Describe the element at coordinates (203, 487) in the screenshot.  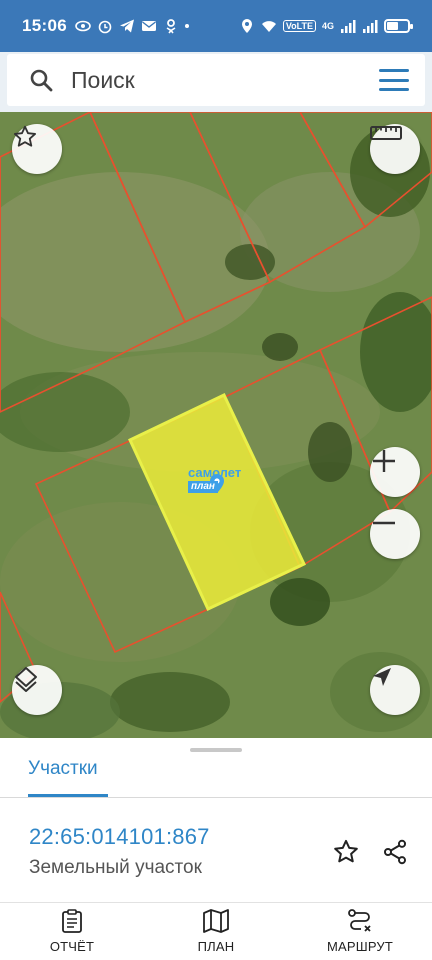
I see `watermark-sub: план` at that location.